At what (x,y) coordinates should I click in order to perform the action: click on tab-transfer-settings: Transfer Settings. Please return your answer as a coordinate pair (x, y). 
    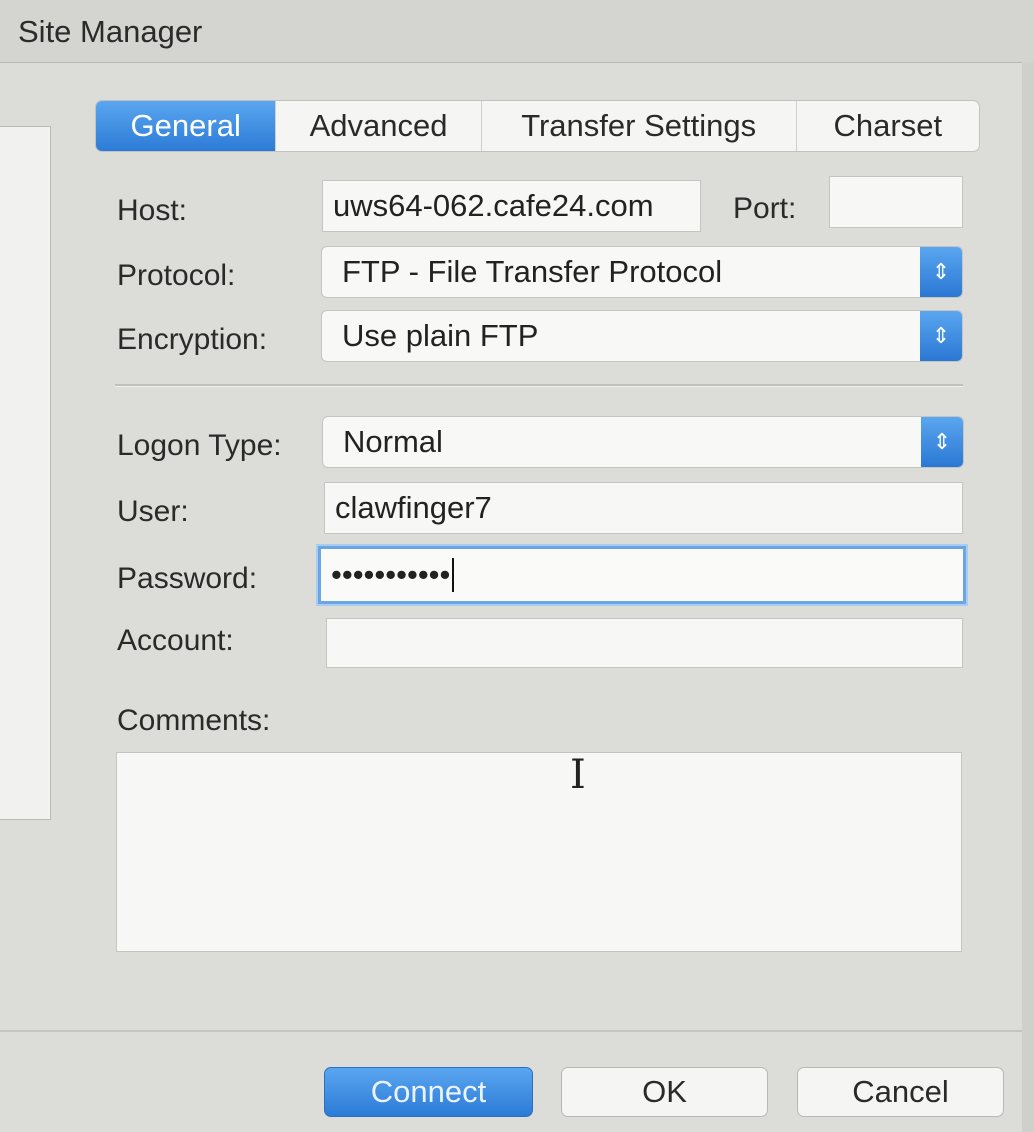
    Looking at the image, I should click on (639, 126).